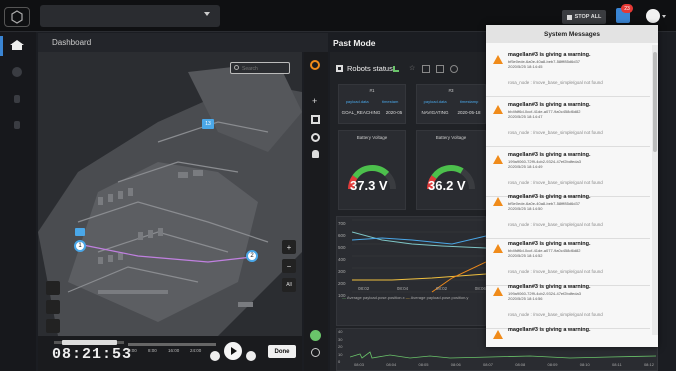 This screenshot has height=371, width=676. Describe the element at coordinates (413, 69) in the screenshot. I see `star-icon: ☆` at that location.